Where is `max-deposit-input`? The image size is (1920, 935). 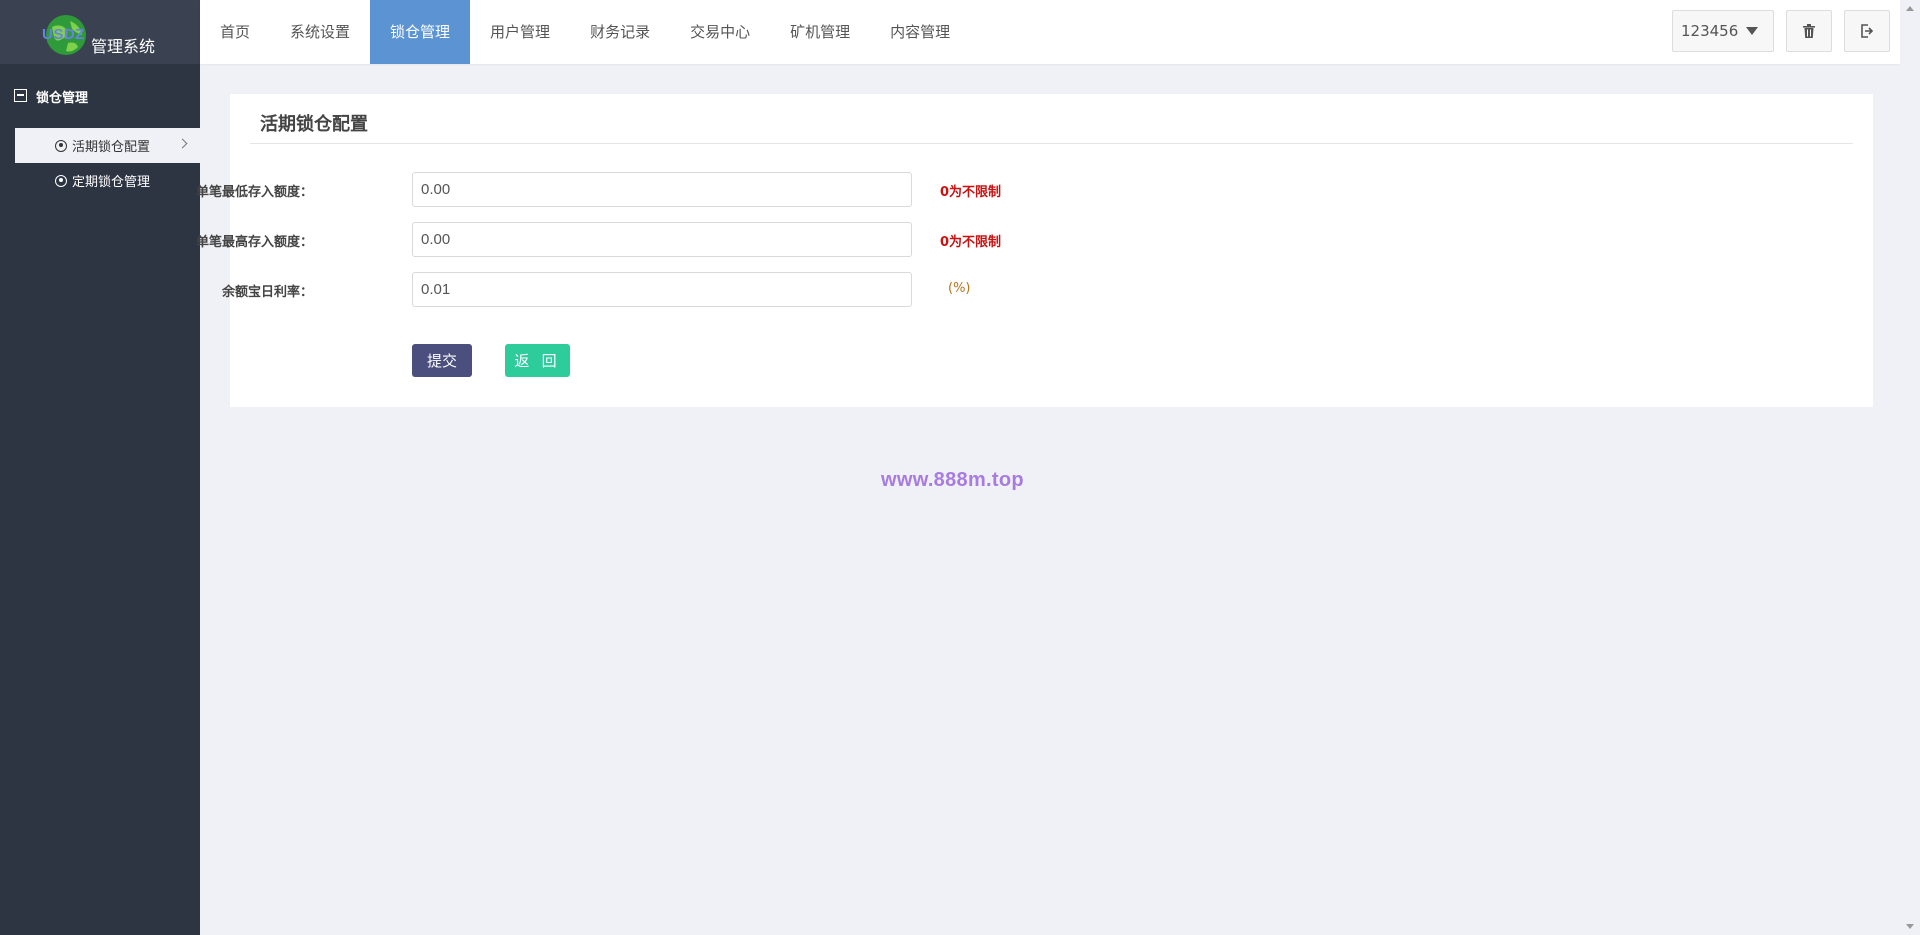
max-deposit-input is located at coordinates (662, 239).